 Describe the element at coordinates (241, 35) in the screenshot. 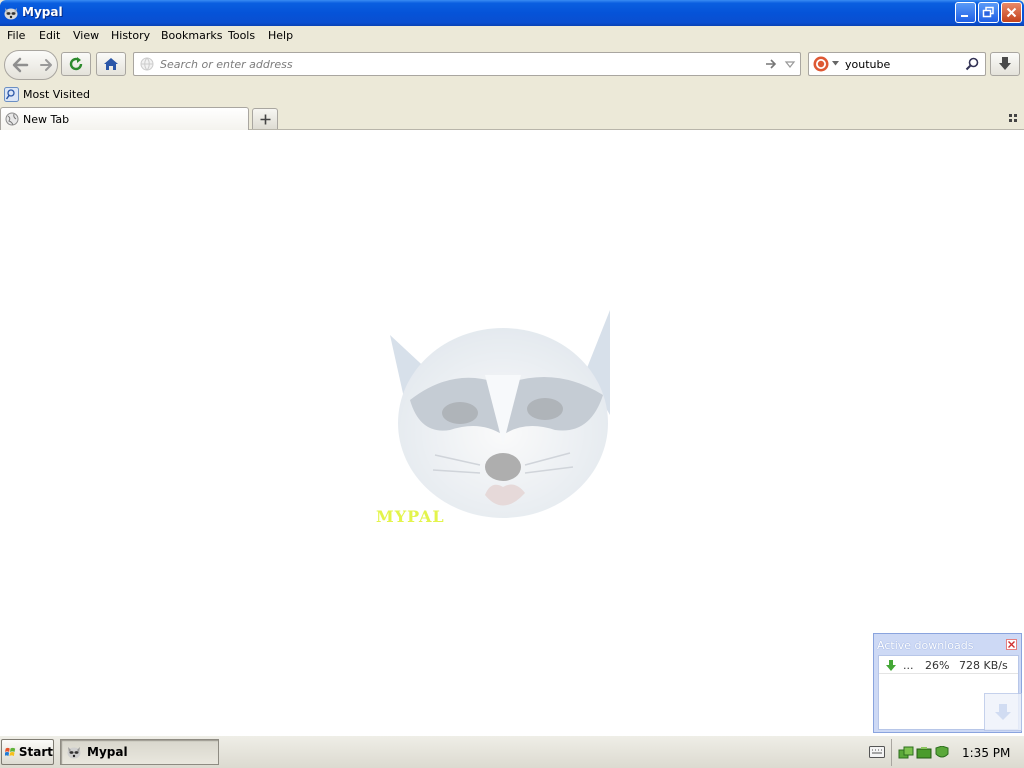

I see `menu-tools: Tools` at that location.